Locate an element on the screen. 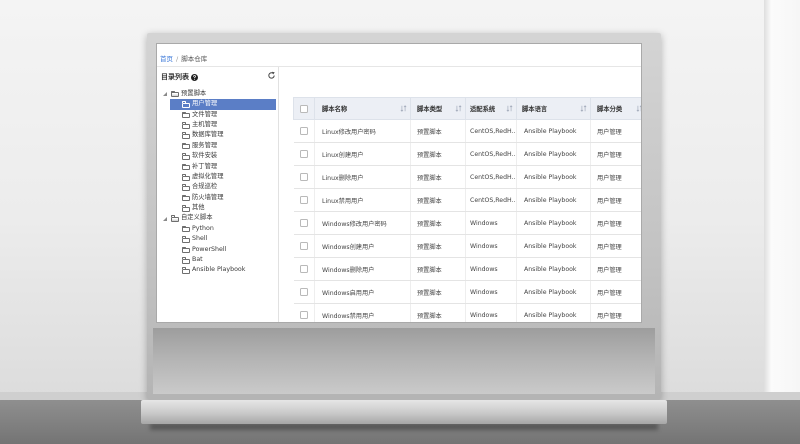 This screenshot has width=800, height=444. tree-node-label: 预置脚本 is located at coordinates (194, 93).